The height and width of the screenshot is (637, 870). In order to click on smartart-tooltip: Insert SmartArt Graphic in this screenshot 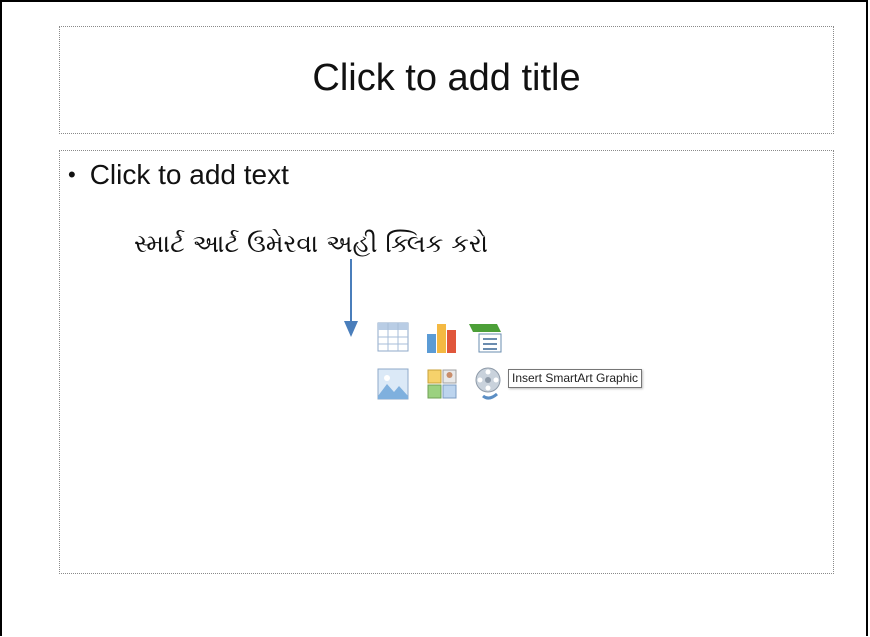, I will do `click(575, 378)`.